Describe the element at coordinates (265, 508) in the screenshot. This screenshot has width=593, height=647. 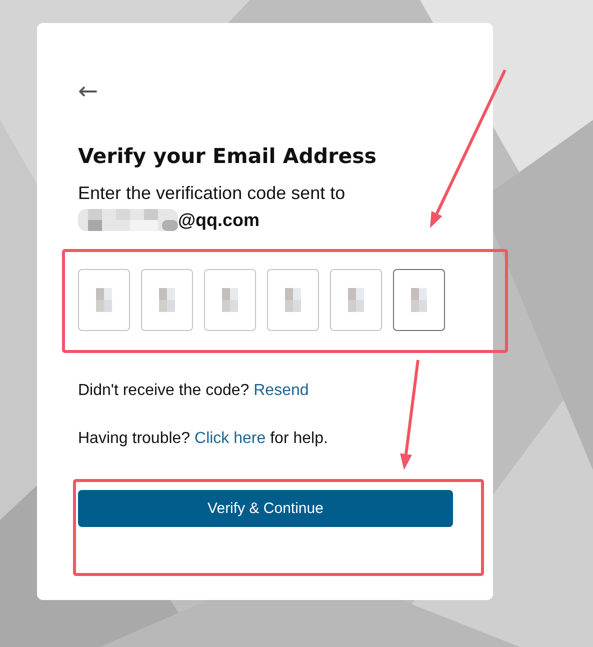
I see `verify-continue-button: Verify & Continue` at that location.